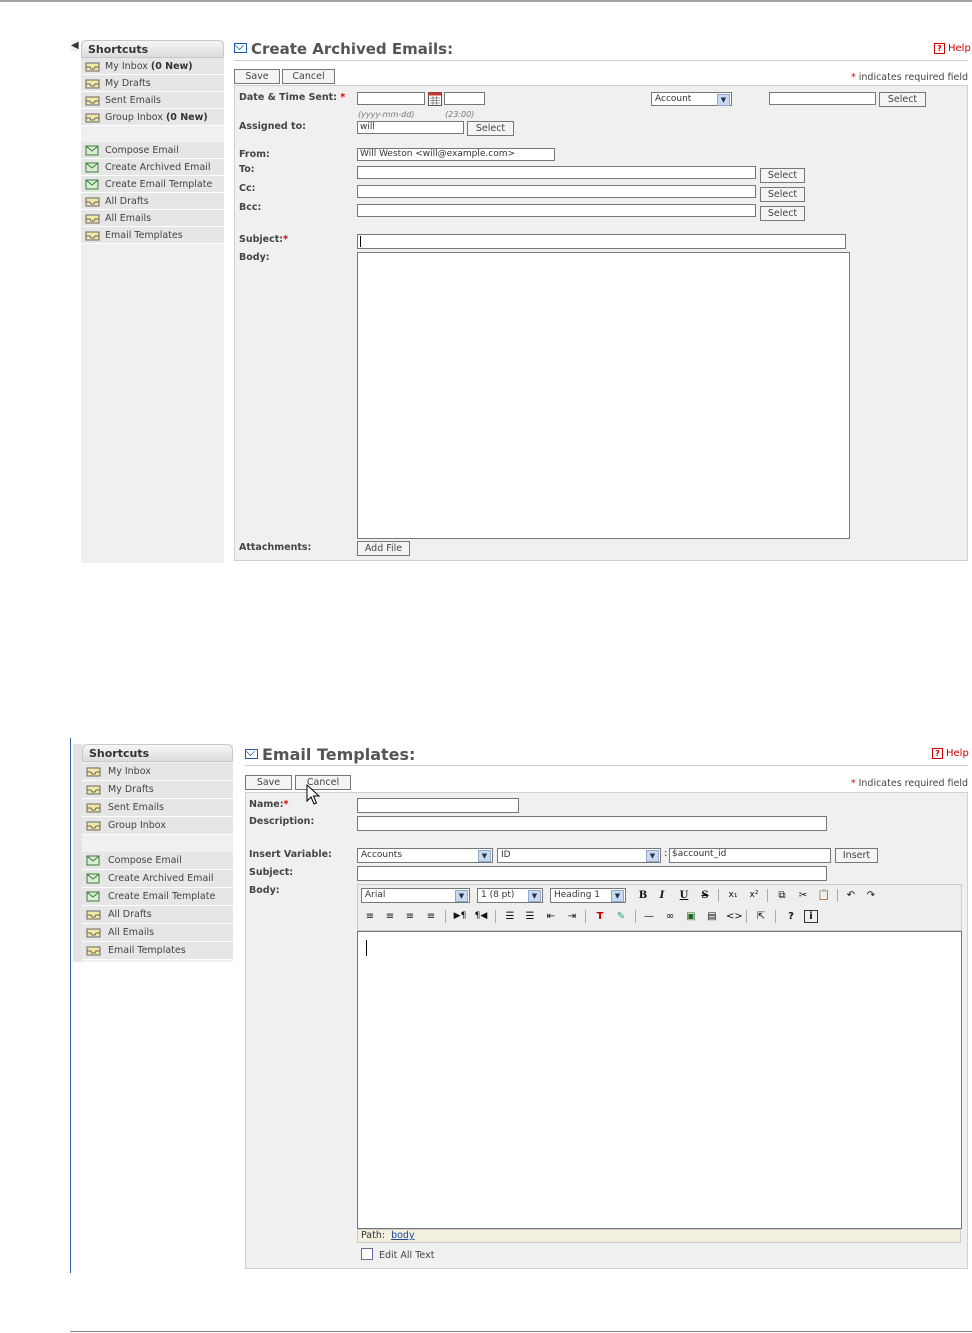 Image resolution: width=972 pixels, height=1333 pixels. Describe the element at coordinates (782, 895) in the screenshot. I see `copy-icon: ⧉` at that location.